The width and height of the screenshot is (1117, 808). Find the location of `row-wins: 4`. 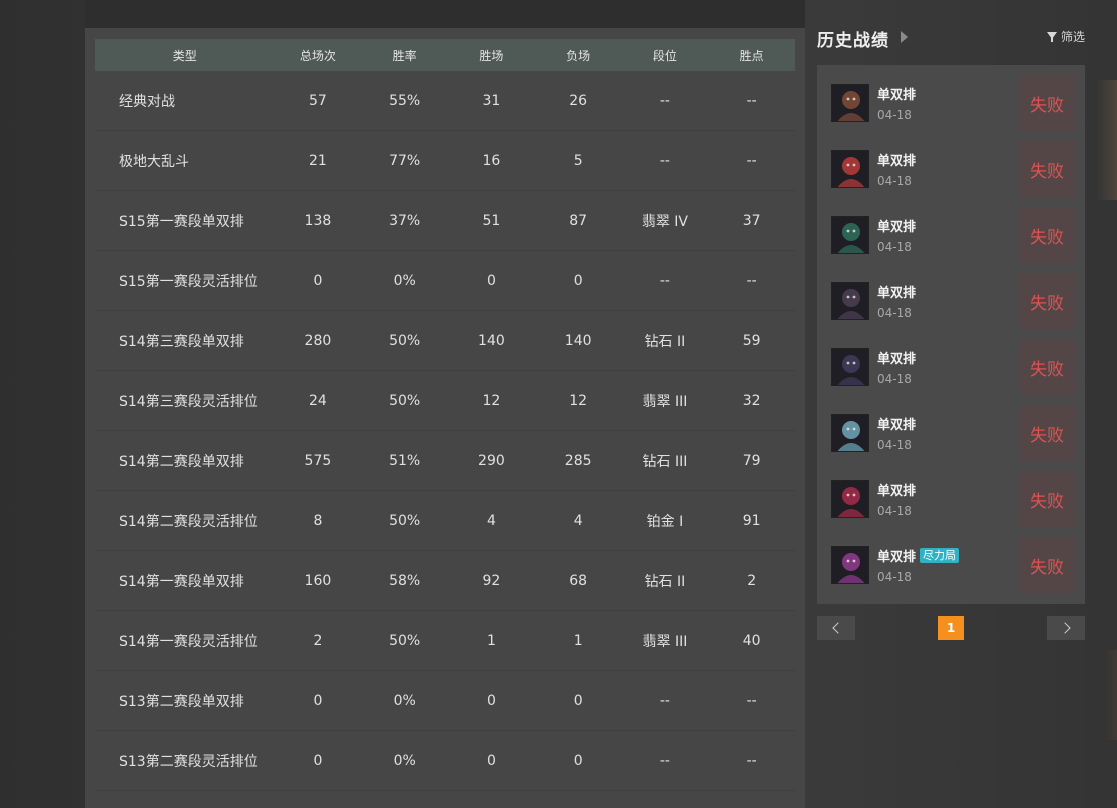

row-wins: 4 is located at coordinates (491, 520).